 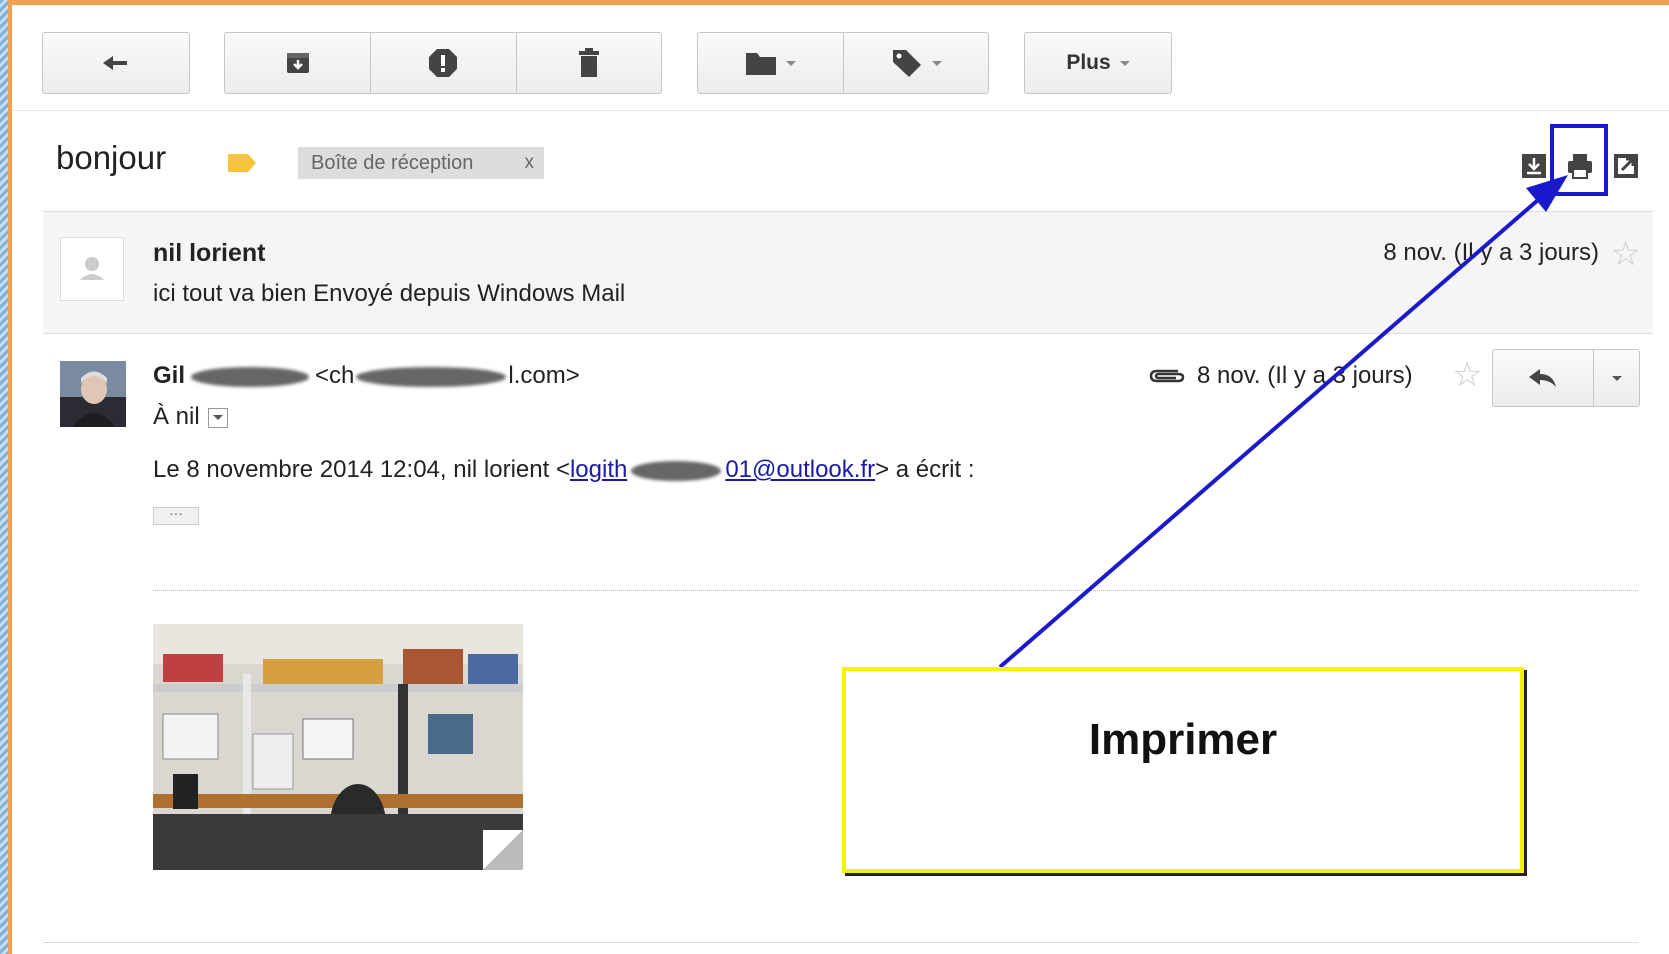 I want to click on quote-email-start: logith, so click(x=598, y=469).